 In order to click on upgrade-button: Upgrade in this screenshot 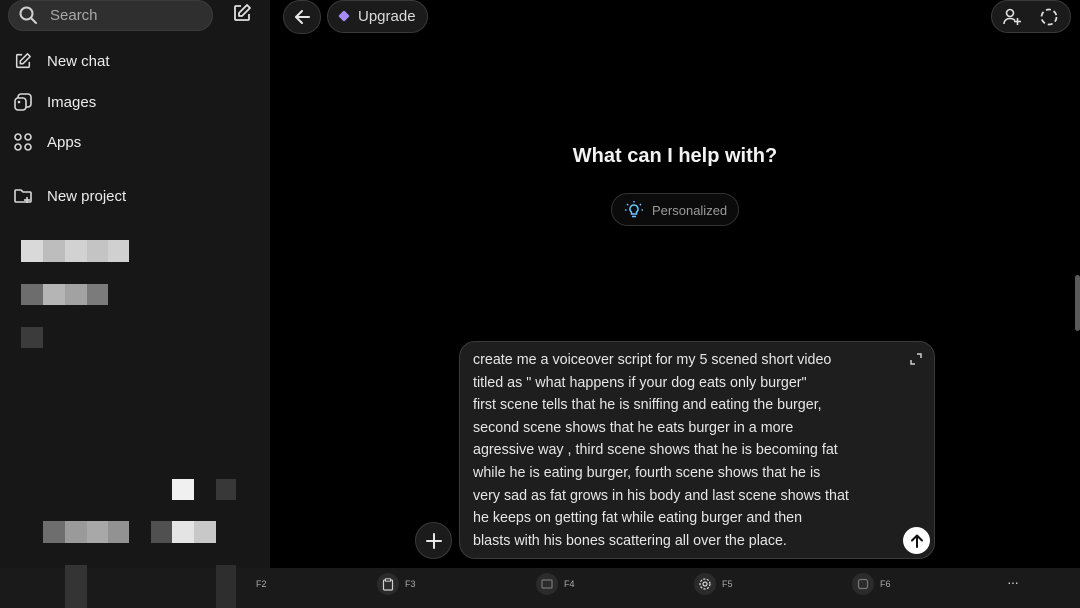, I will do `click(377, 16)`.